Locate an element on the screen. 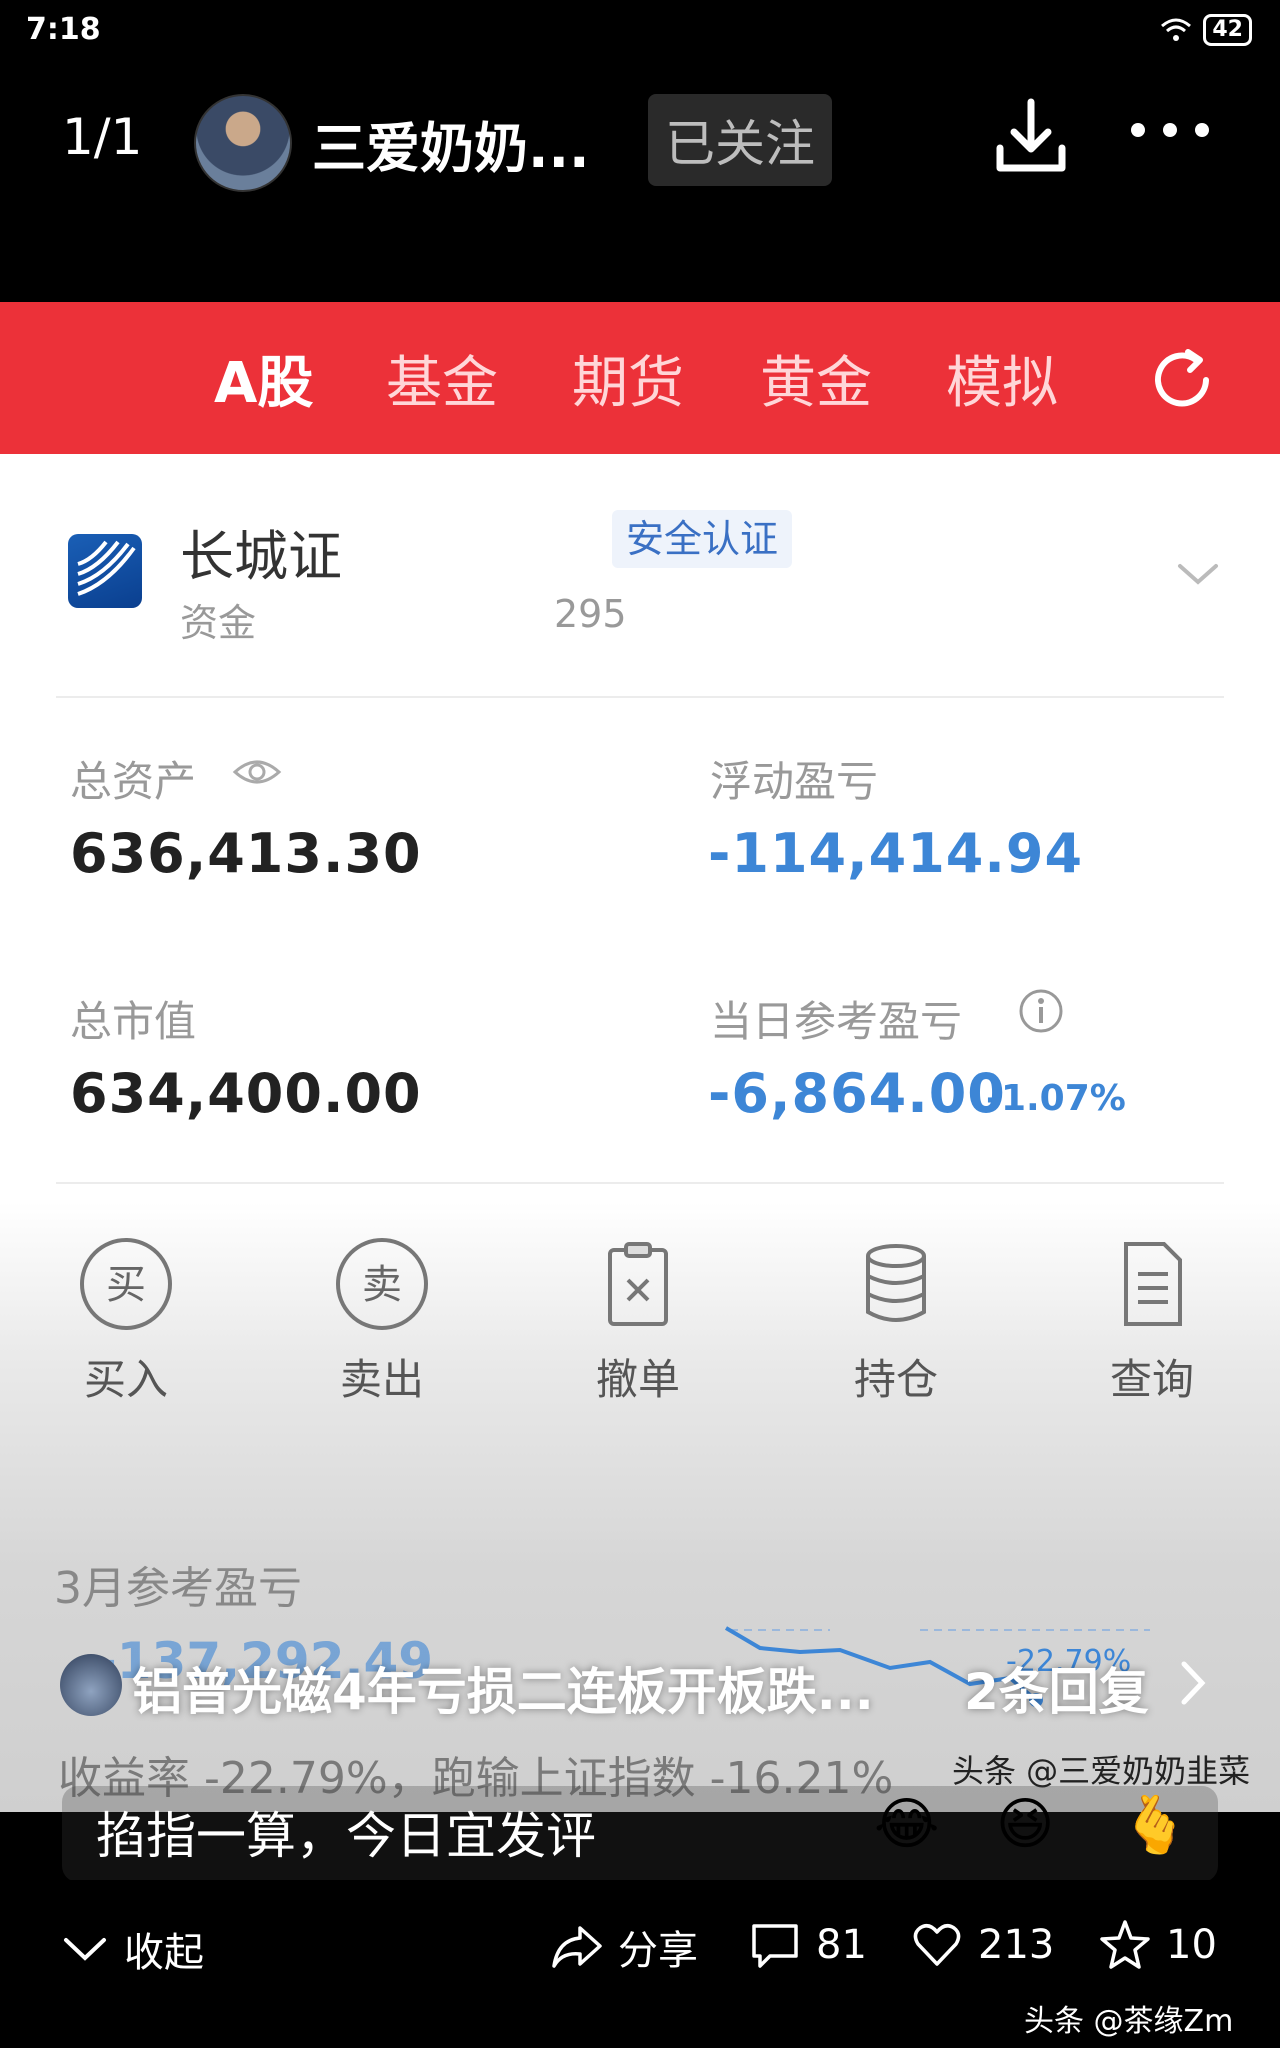 This screenshot has width=1280, height=2048. sell-button: 卖 卖出 is located at coordinates (382, 1321).